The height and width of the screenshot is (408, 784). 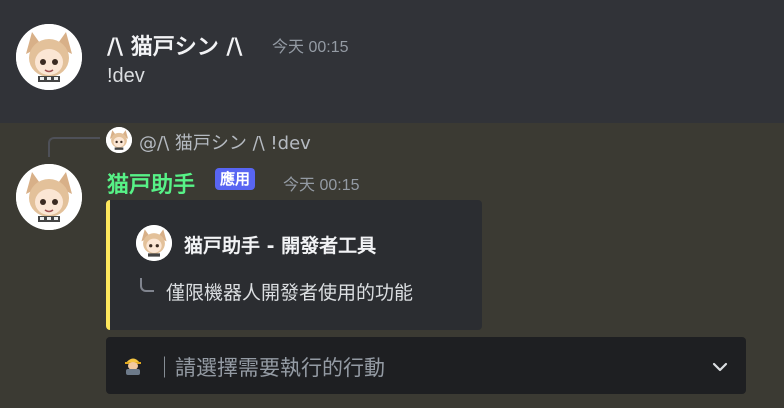 I want to click on reply-avatar, so click(x=119, y=140).